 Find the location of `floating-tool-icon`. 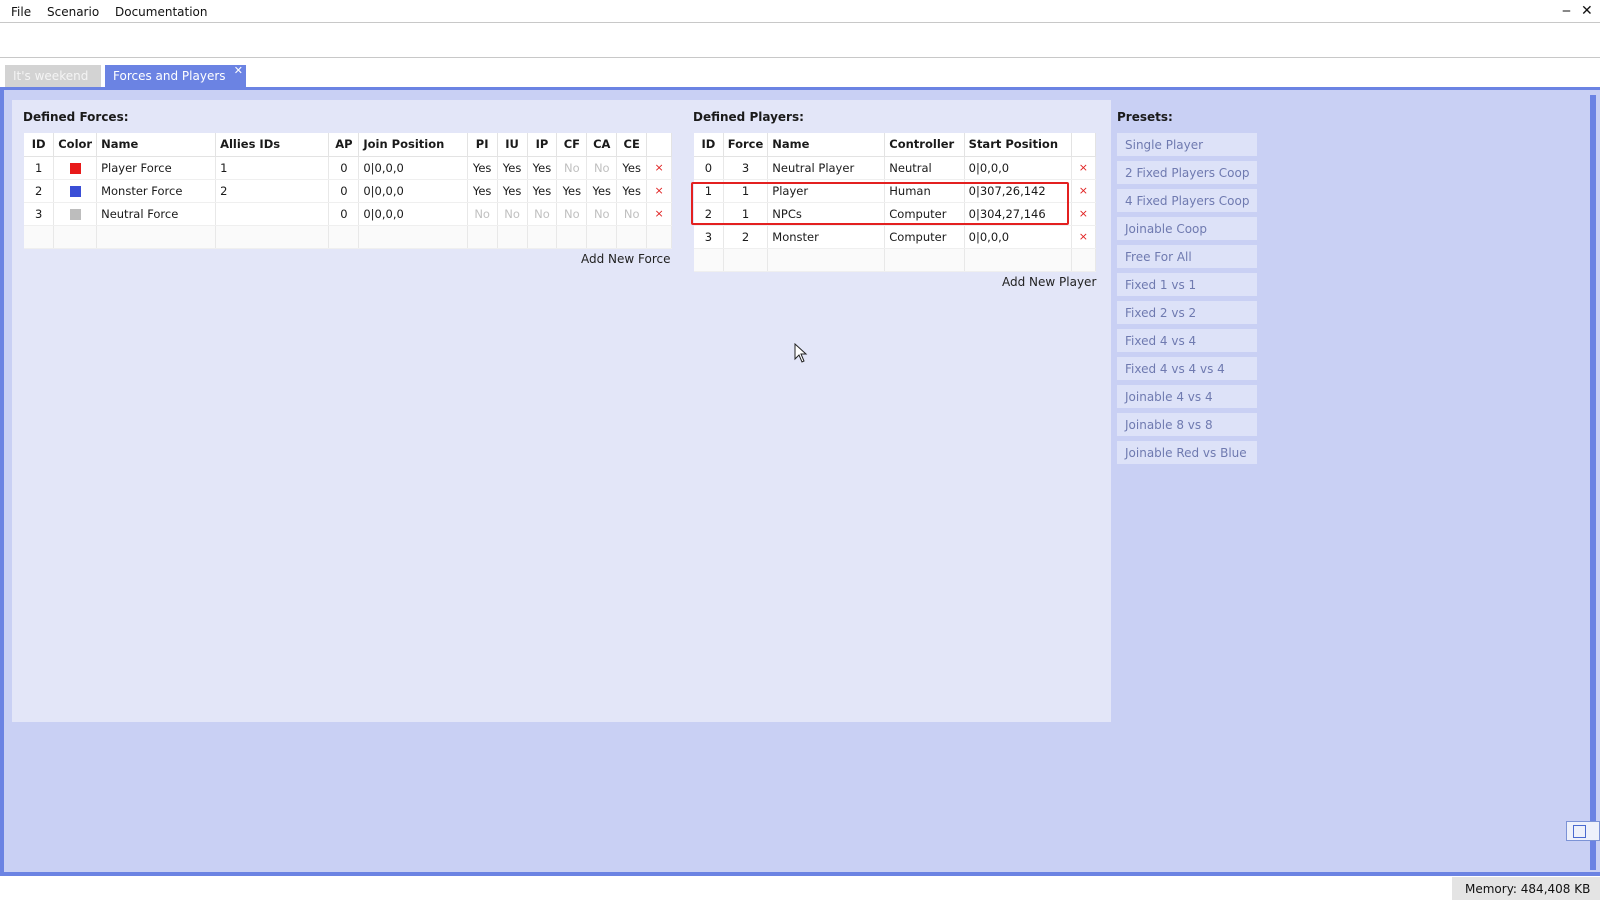

floating-tool-icon is located at coordinates (1583, 831).